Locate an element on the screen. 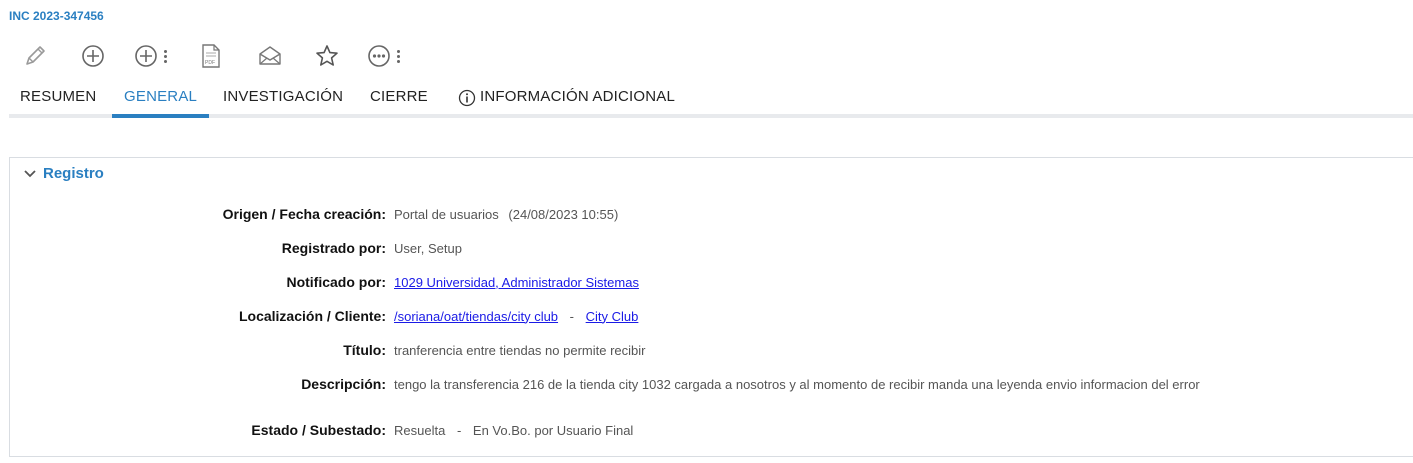 This screenshot has height=463, width=1413. tab-resumen: RESUMEN is located at coordinates (58, 101).